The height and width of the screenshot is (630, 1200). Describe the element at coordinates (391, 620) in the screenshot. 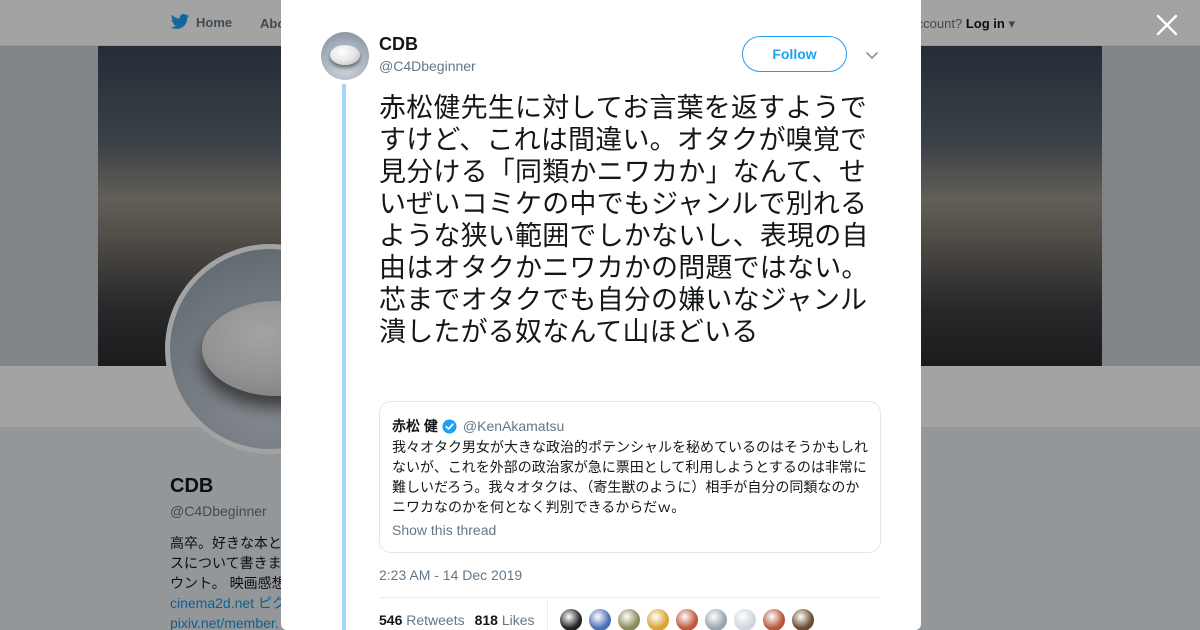

I see `retweets-count: 546` at that location.